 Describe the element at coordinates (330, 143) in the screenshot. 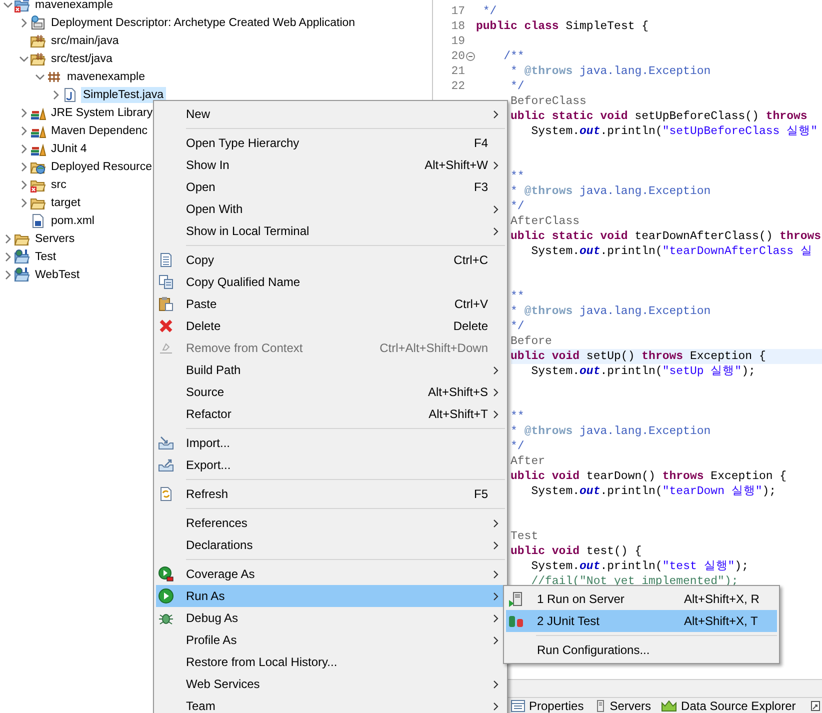

I see `menu-item: Open Type Hierarchy F4` at that location.